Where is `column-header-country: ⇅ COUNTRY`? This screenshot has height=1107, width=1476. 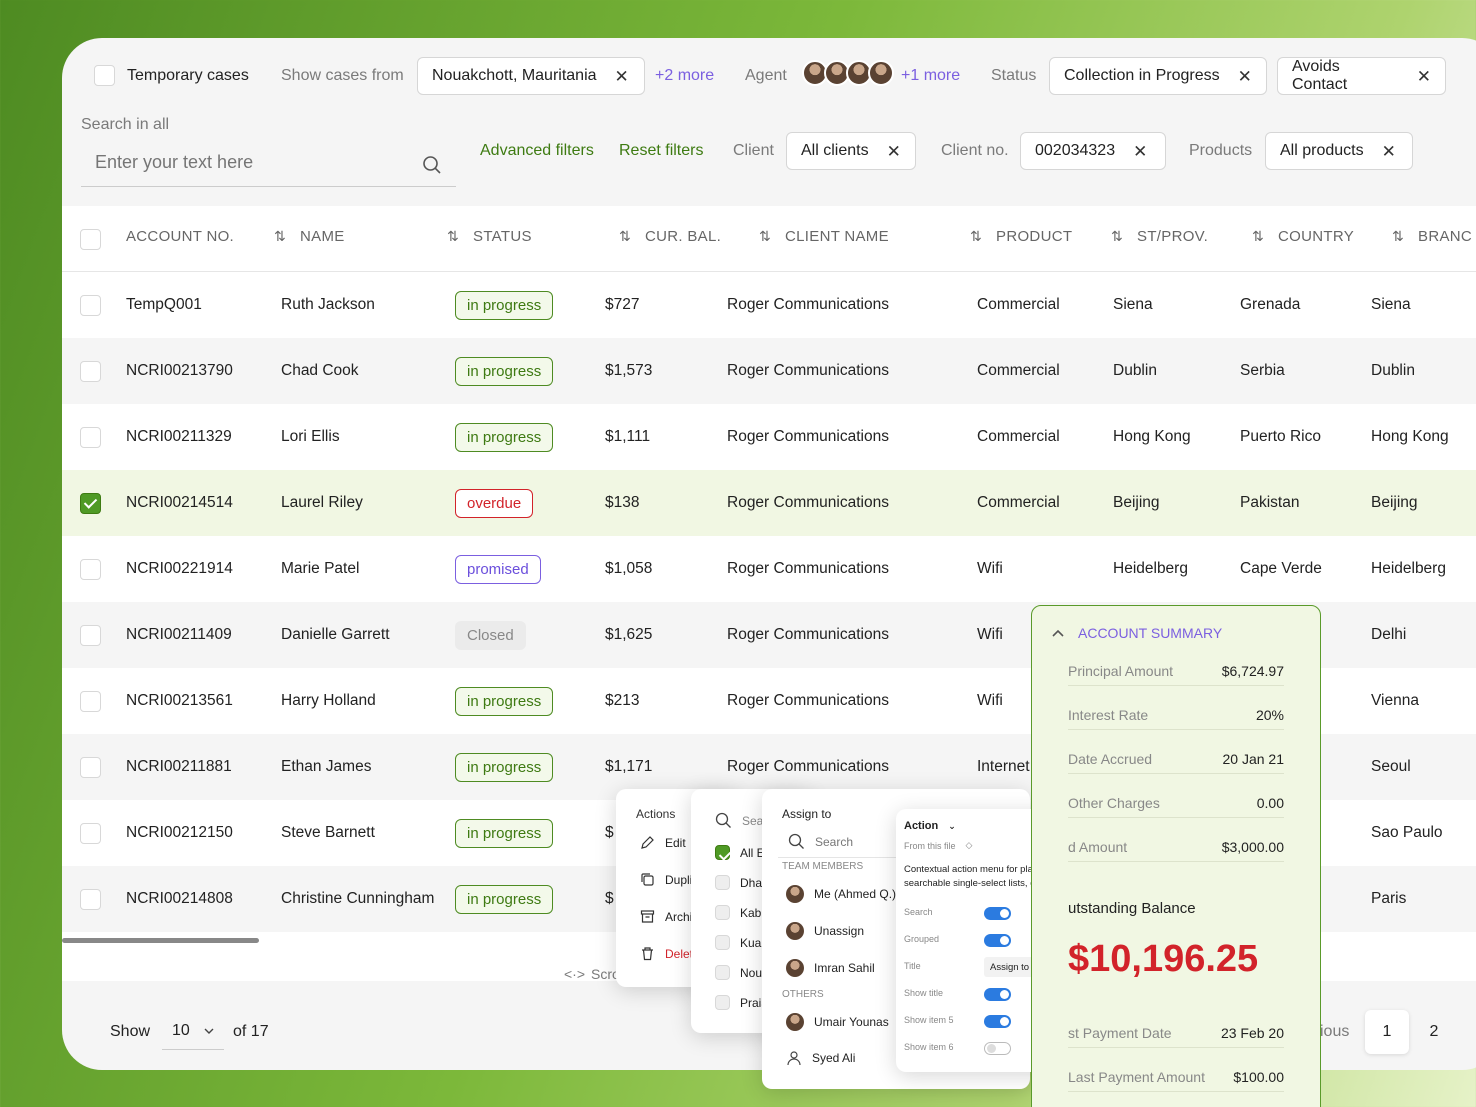 column-header-country: ⇅ COUNTRY is located at coordinates (1303, 236).